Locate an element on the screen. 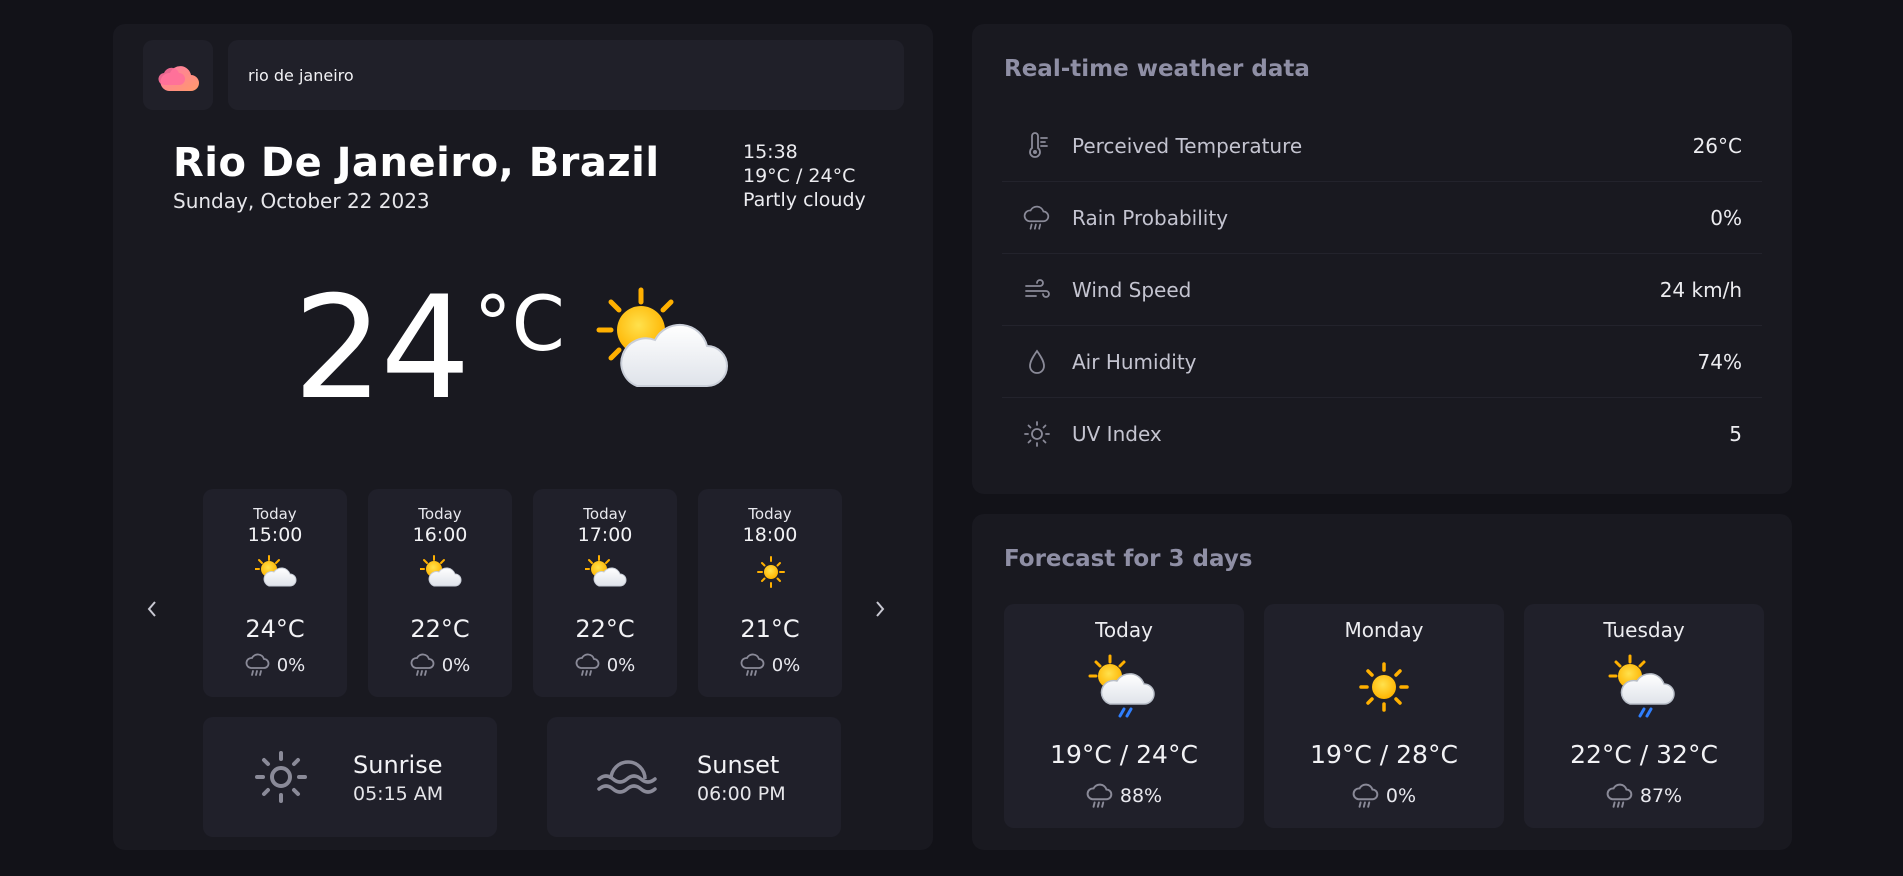 The image size is (1903, 876). city-search-input is located at coordinates (566, 75).